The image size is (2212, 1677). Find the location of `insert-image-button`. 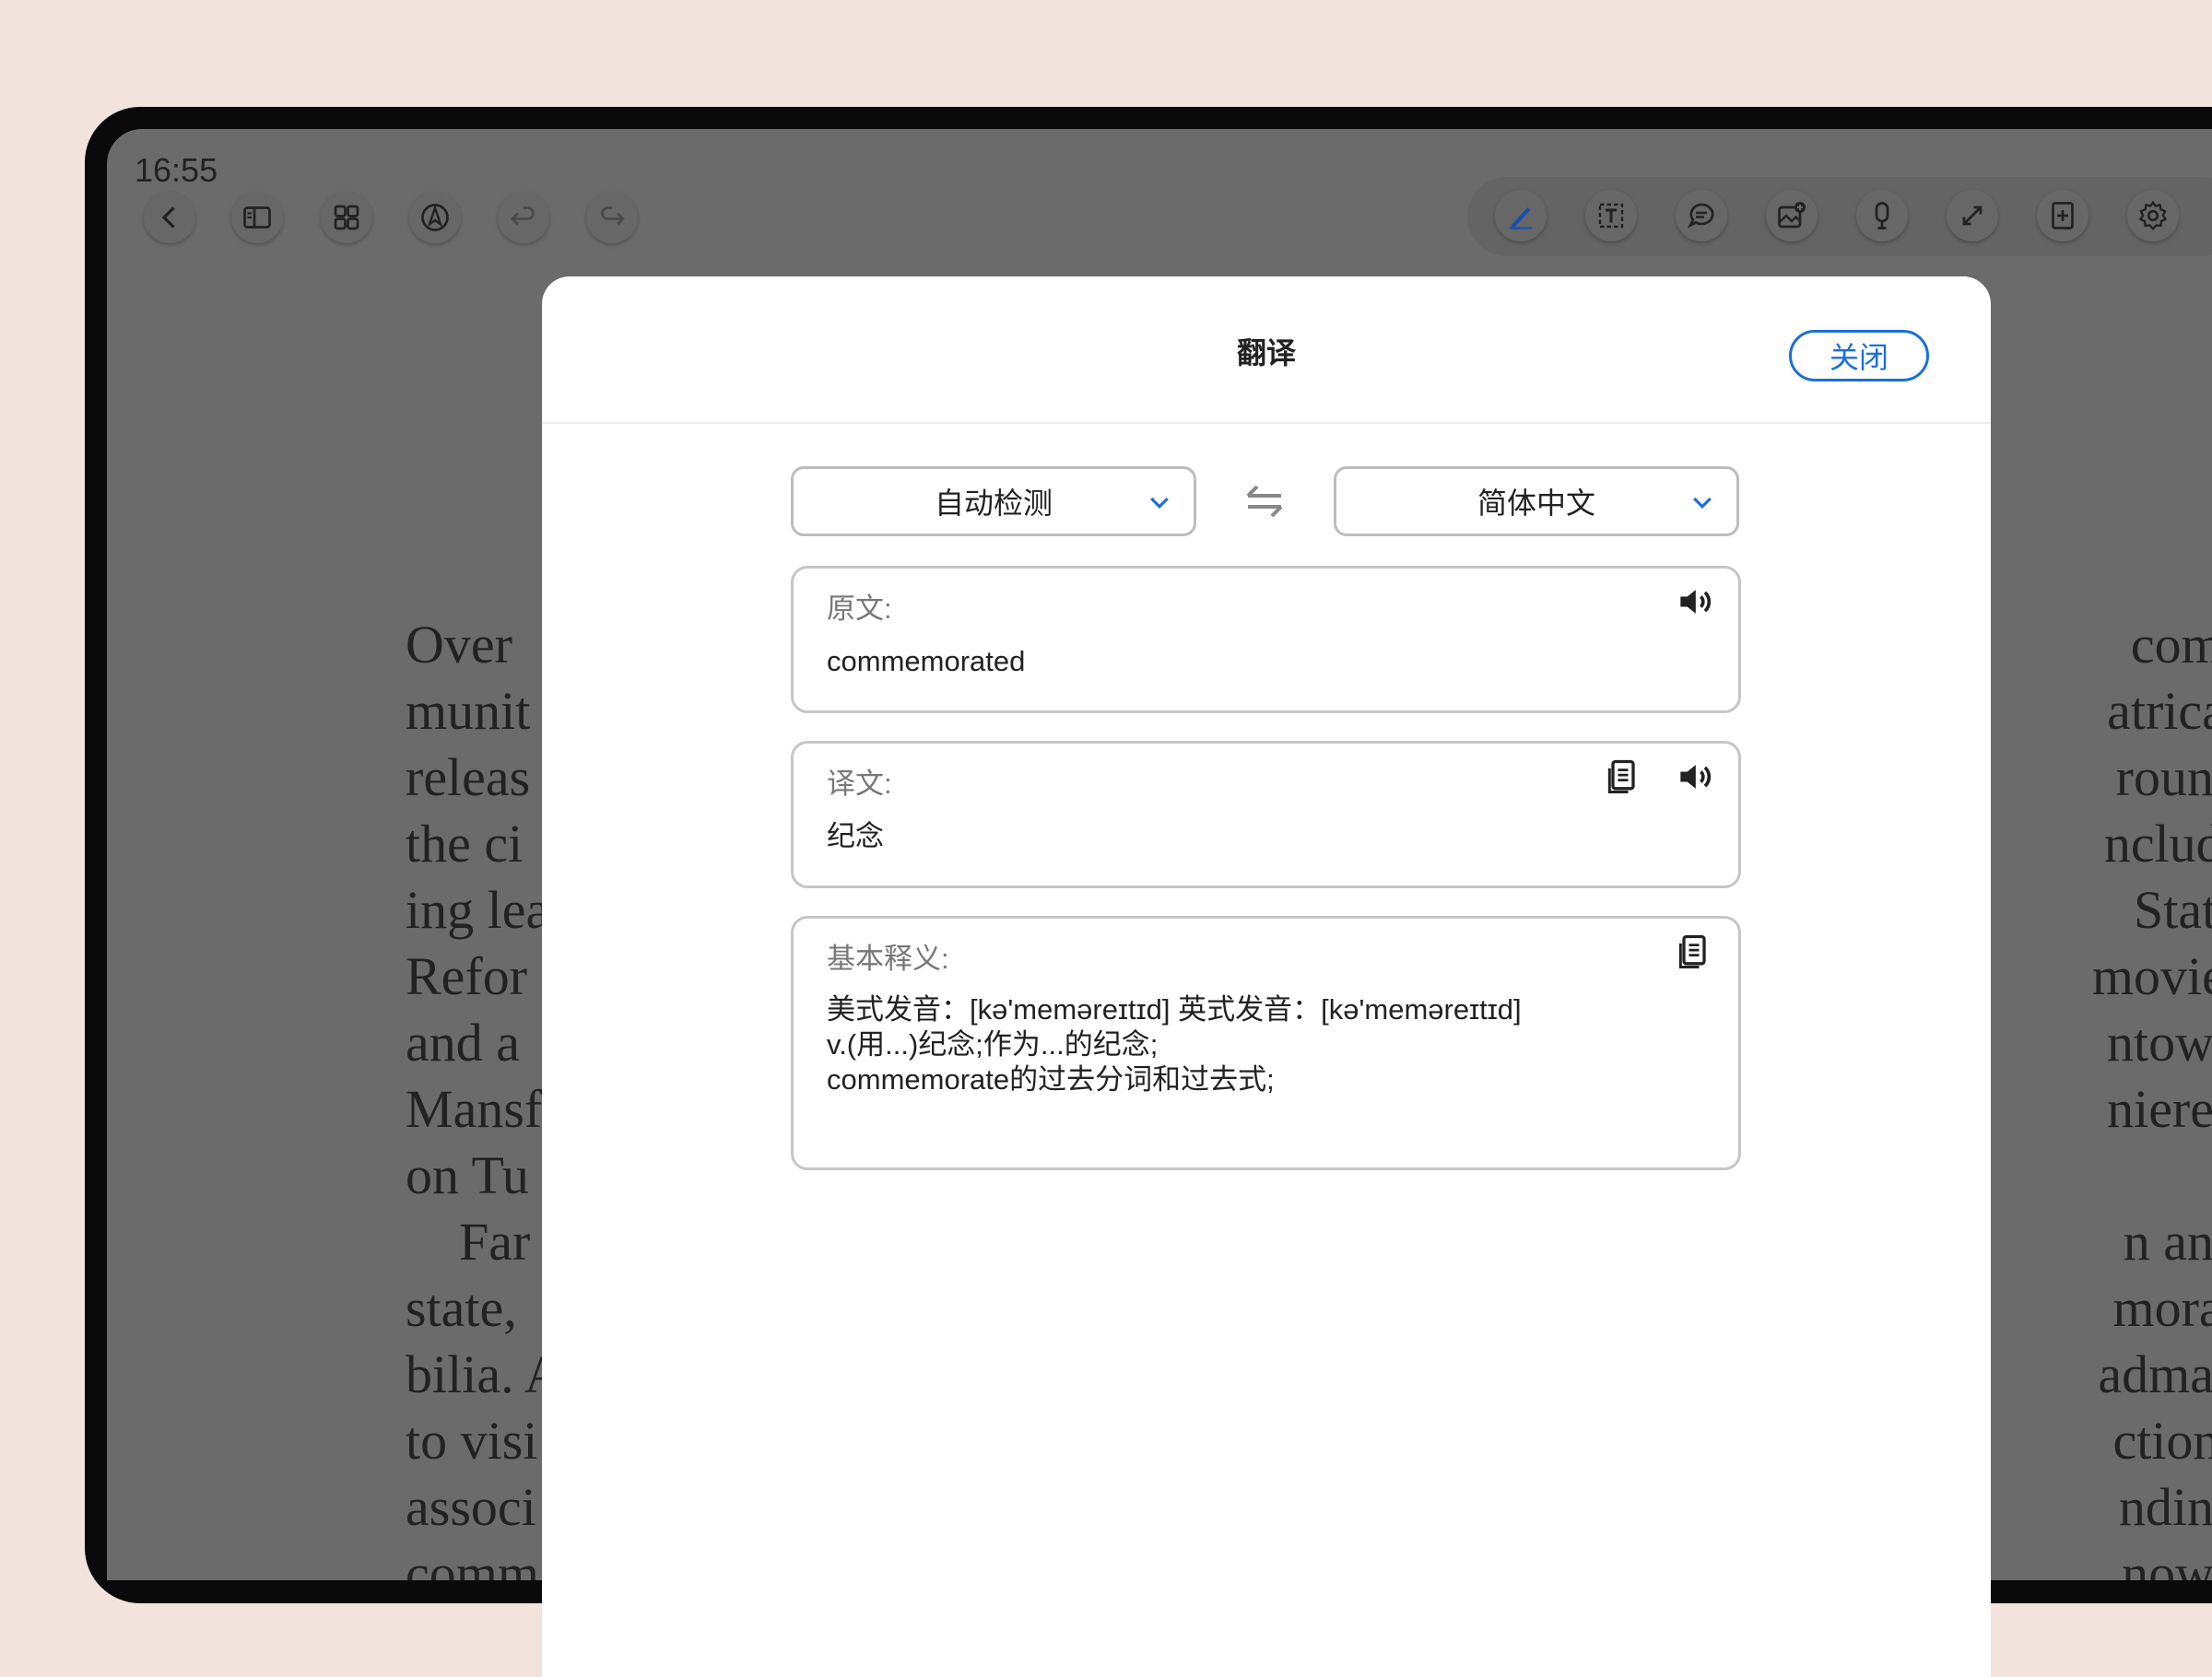

insert-image-button is located at coordinates (1792, 215).